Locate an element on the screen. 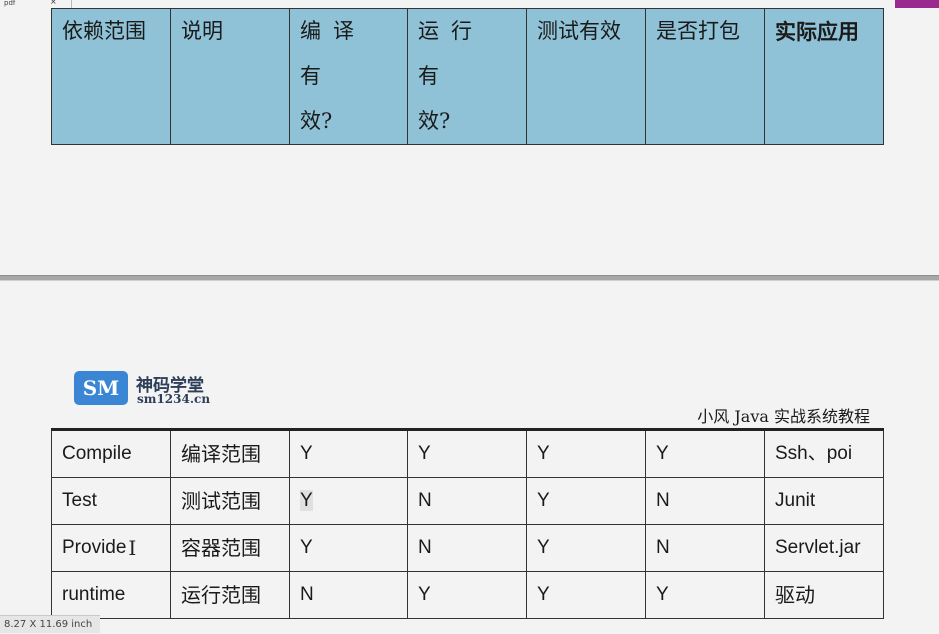 The height and width of the screenshot is (634, 939). cell-description: 运行范围 is located at coordinates (230, 595).